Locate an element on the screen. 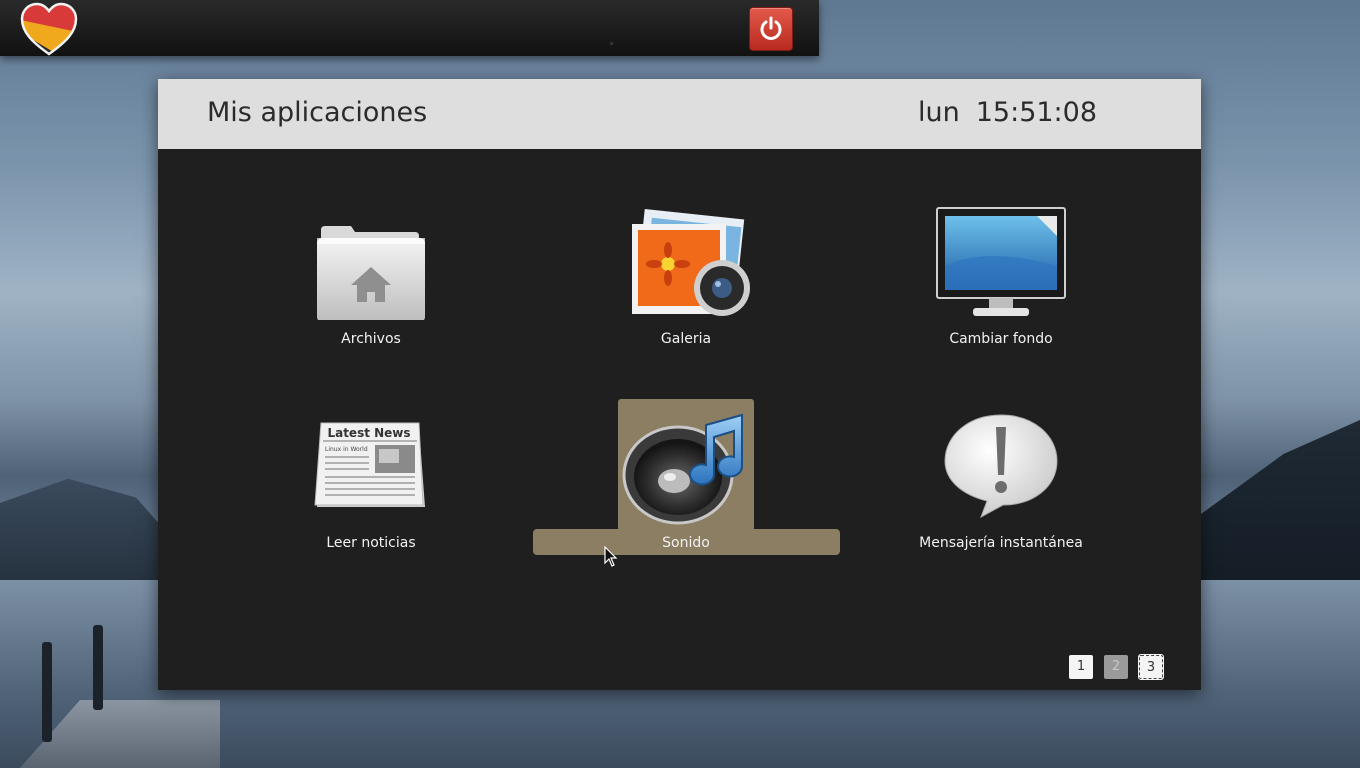 This screenshot has width=1360, height=768. power-icon is located at coordinates (771, 28).